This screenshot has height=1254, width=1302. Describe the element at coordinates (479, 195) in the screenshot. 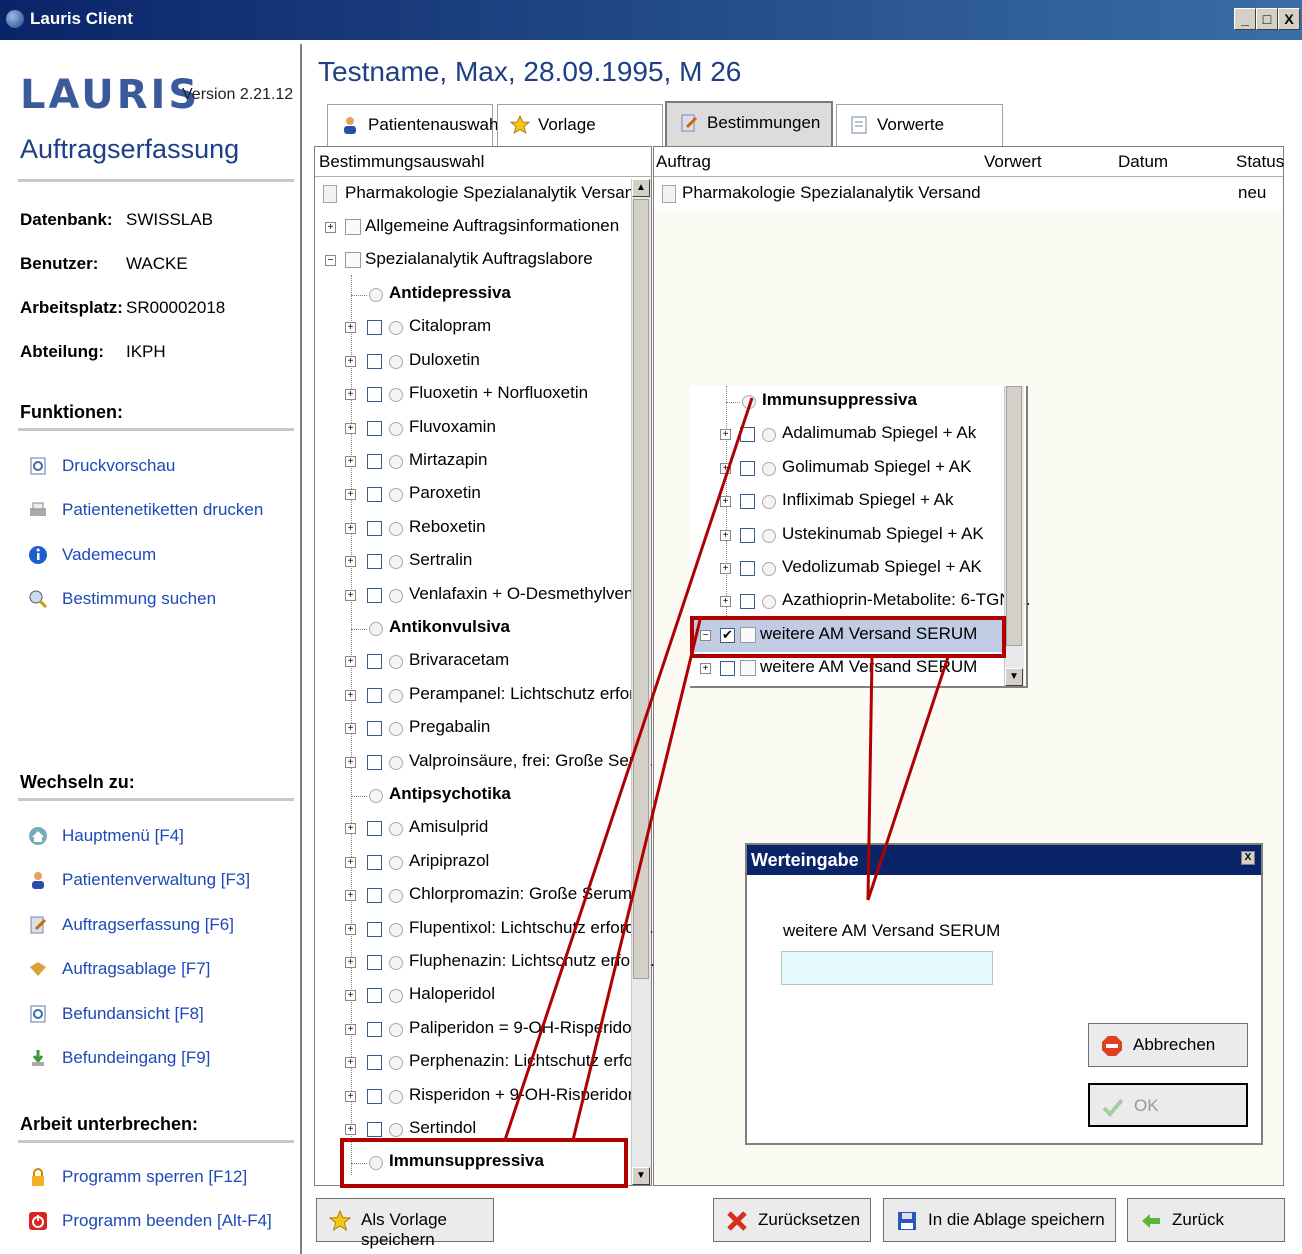

I see `tree-root: Pharmakologie Spezialanalytik Versand` at that location.